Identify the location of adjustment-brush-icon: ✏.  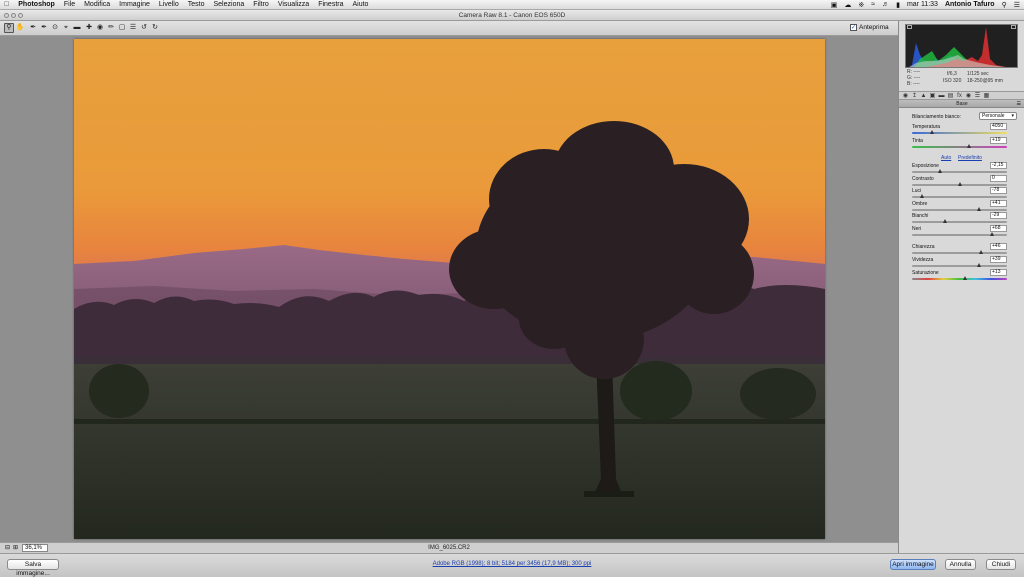
(111, 28).